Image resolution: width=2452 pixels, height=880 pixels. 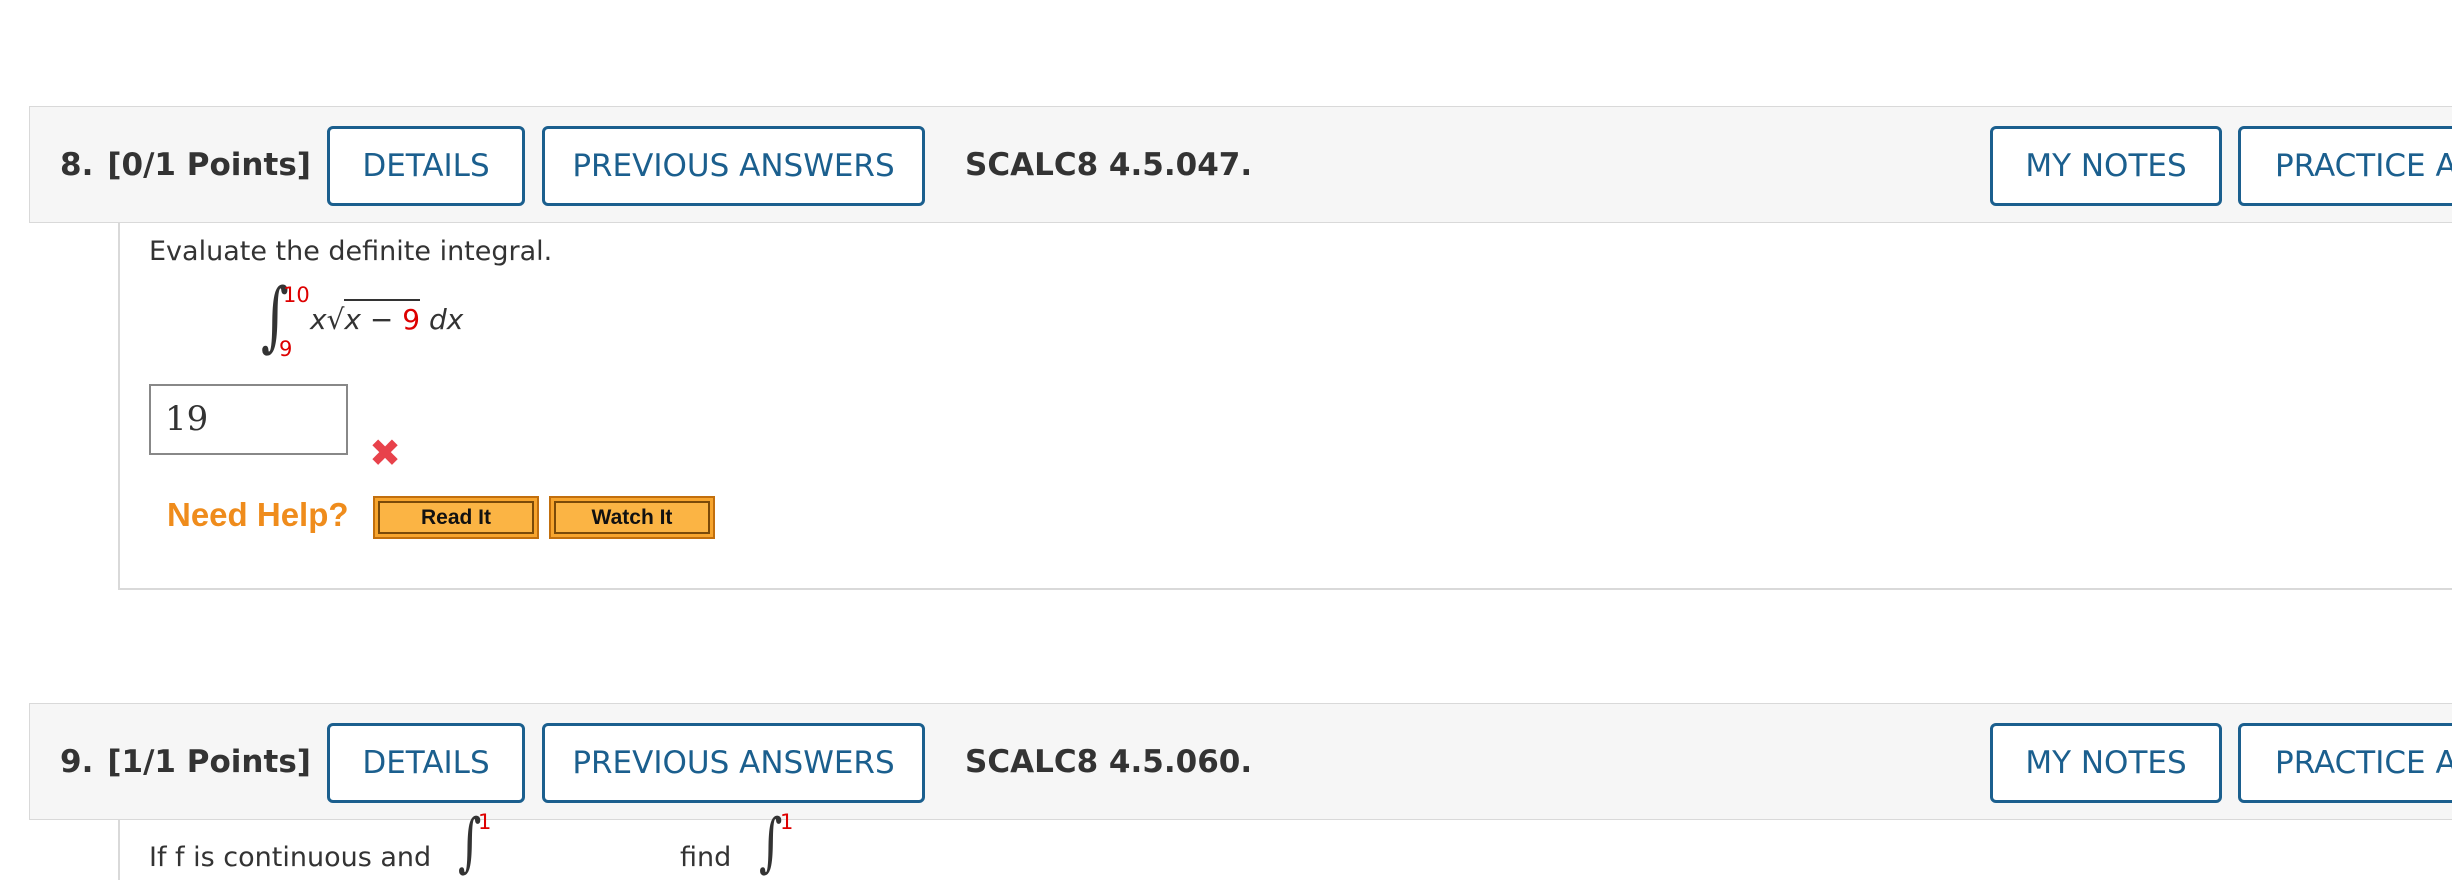 What do you see at coordinates (787, 822) in the screenshot?
I see `upper-limit-2: 1` at bounding box center [787, 822].